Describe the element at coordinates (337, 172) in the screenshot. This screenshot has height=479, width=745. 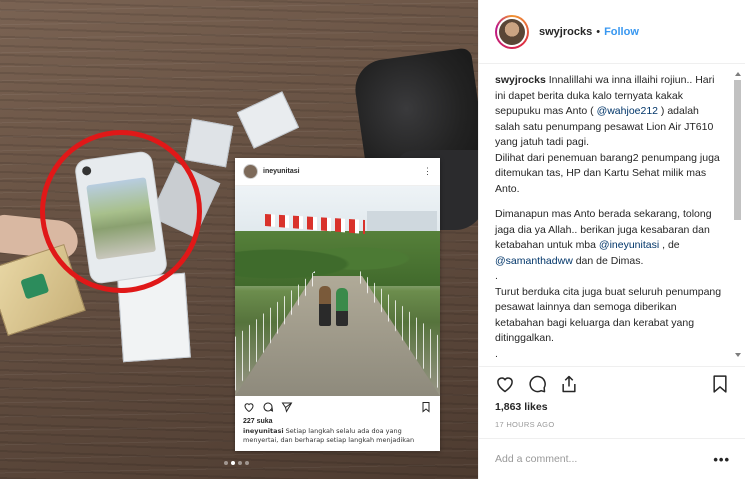
I see `embedded-post-header: ineyunitasi ⋮` at that location.